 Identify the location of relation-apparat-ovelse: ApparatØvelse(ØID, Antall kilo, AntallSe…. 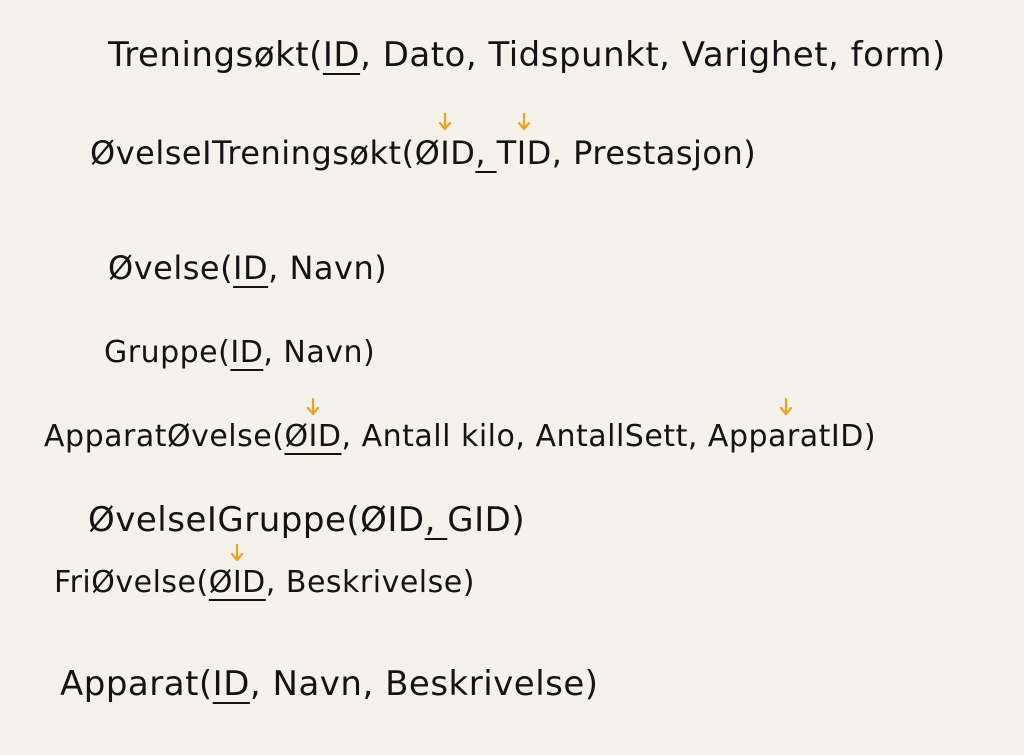
(460, 426).